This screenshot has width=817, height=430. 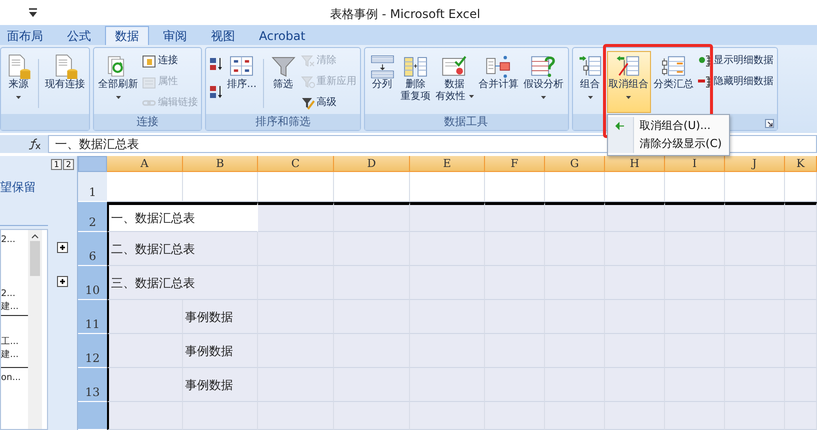 What do you see at coordinates (283, 122) in the screenshot?
I see `group-label: 排序和筛选` at bounding box center [283, 122].